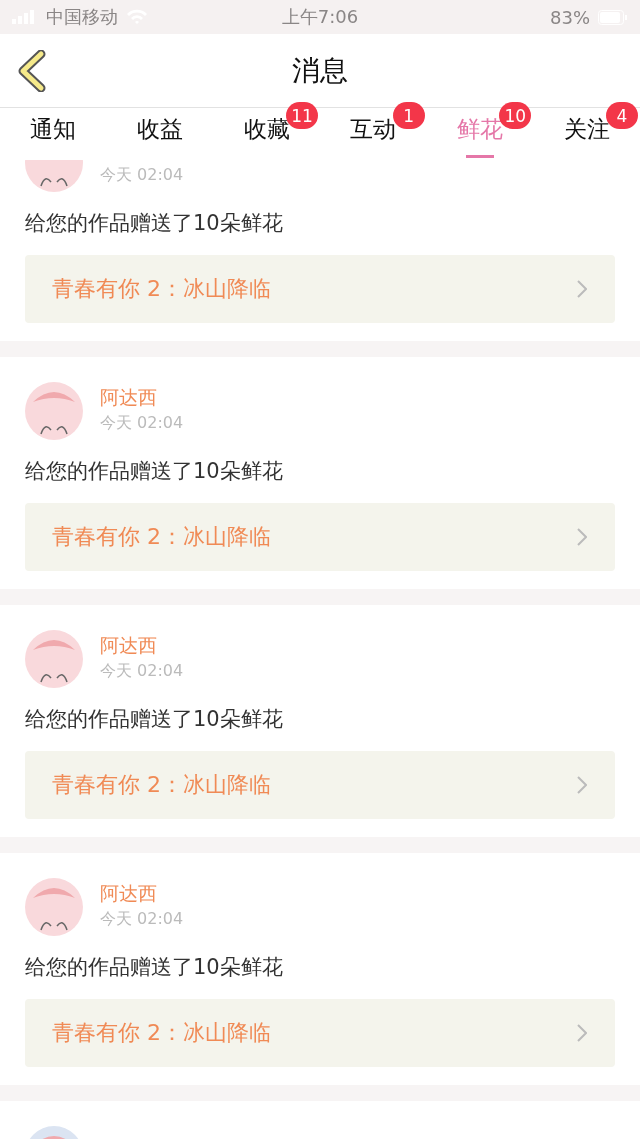 The height and width of the screenshot is (1139, 640). Describe the element at coordinates (570, 17) in the screenshot. I see `battery-percent: 83%` at that location.